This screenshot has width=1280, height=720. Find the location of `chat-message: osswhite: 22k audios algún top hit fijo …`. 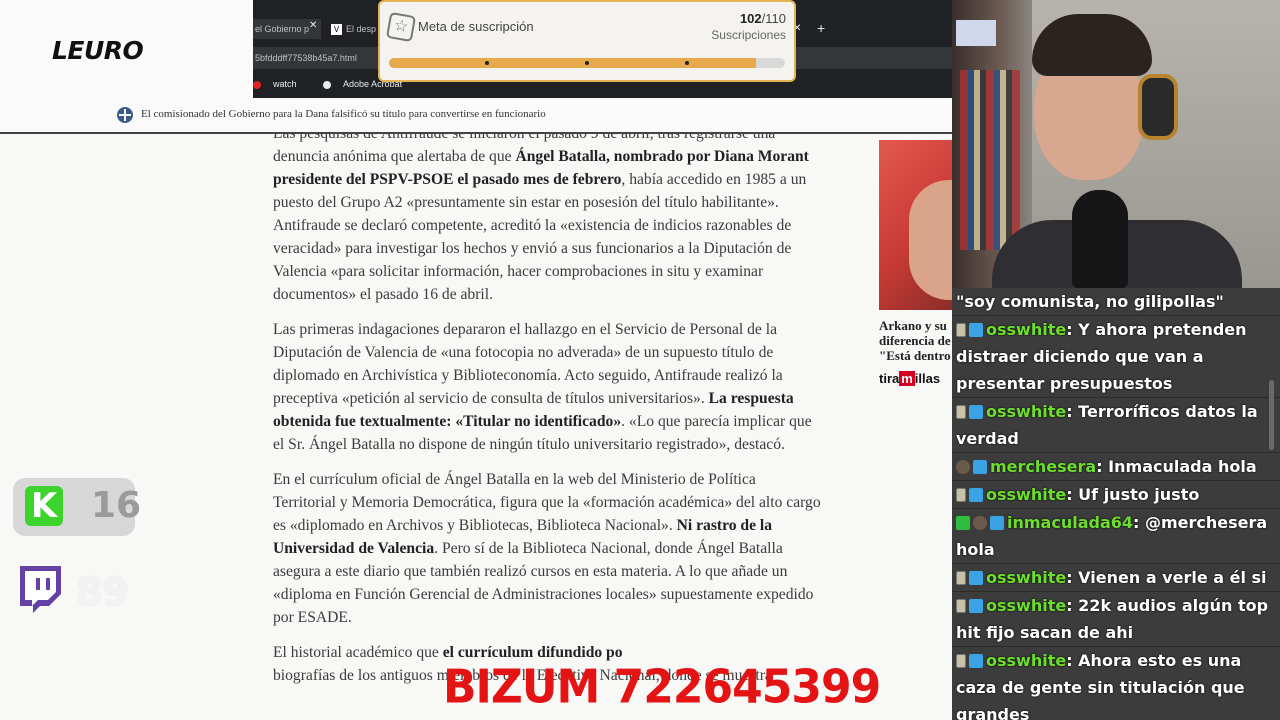

chat-message: osswhite: 22k audios algún top hit fijo … is located at coordinates (1116, 619).